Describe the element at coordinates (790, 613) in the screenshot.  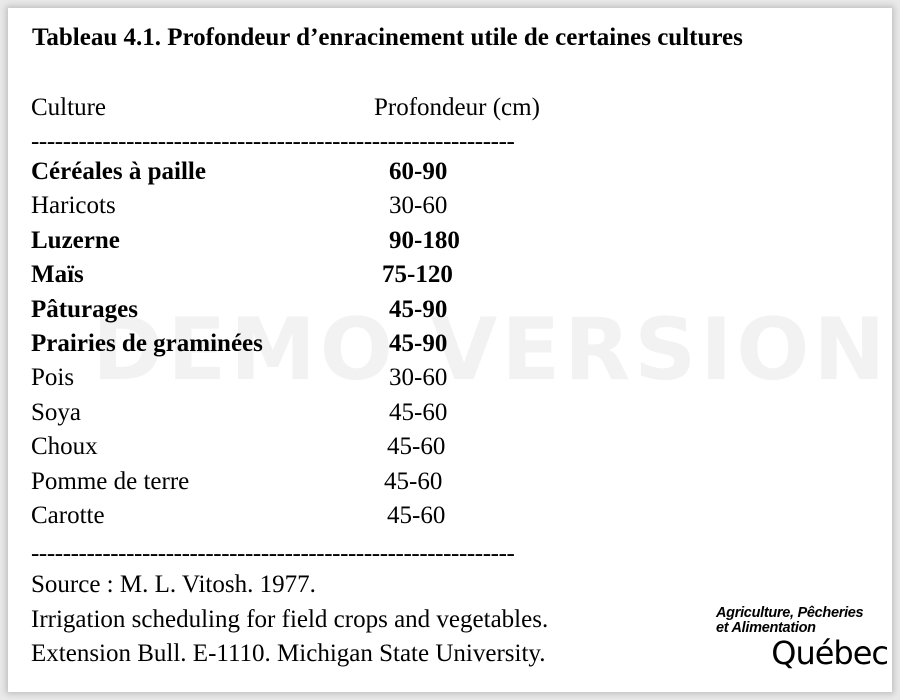
I see `logo-line: Agriculture, Pêcheries` at that location.